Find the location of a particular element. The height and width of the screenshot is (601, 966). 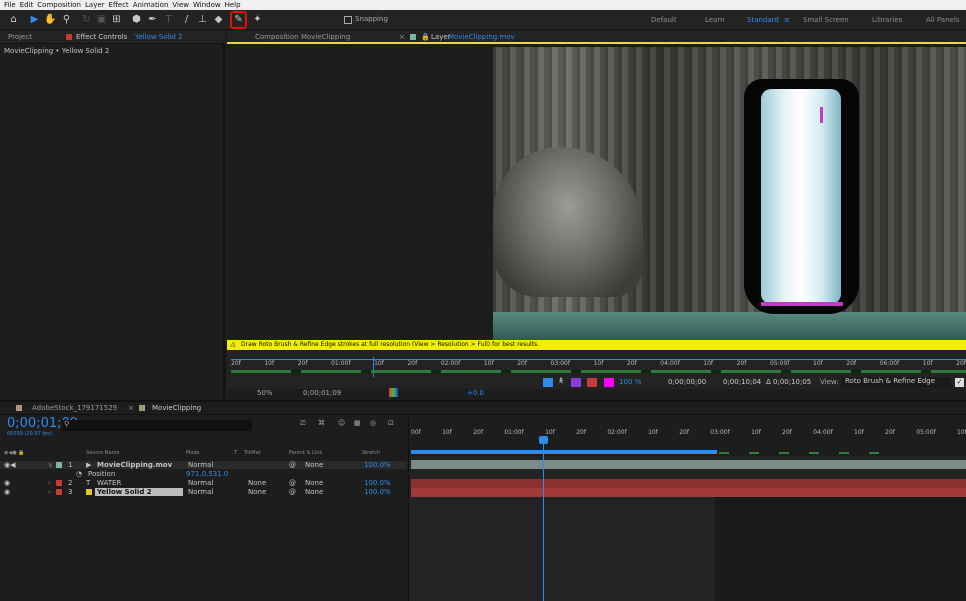

view-dropdown: Roto Brush & Refine Edge is located at coordinates (896, 382).